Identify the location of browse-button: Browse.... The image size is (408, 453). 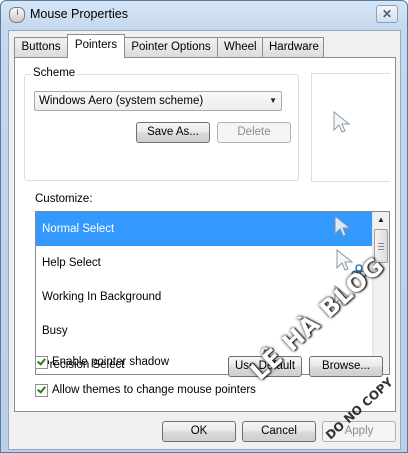
(346, 366).